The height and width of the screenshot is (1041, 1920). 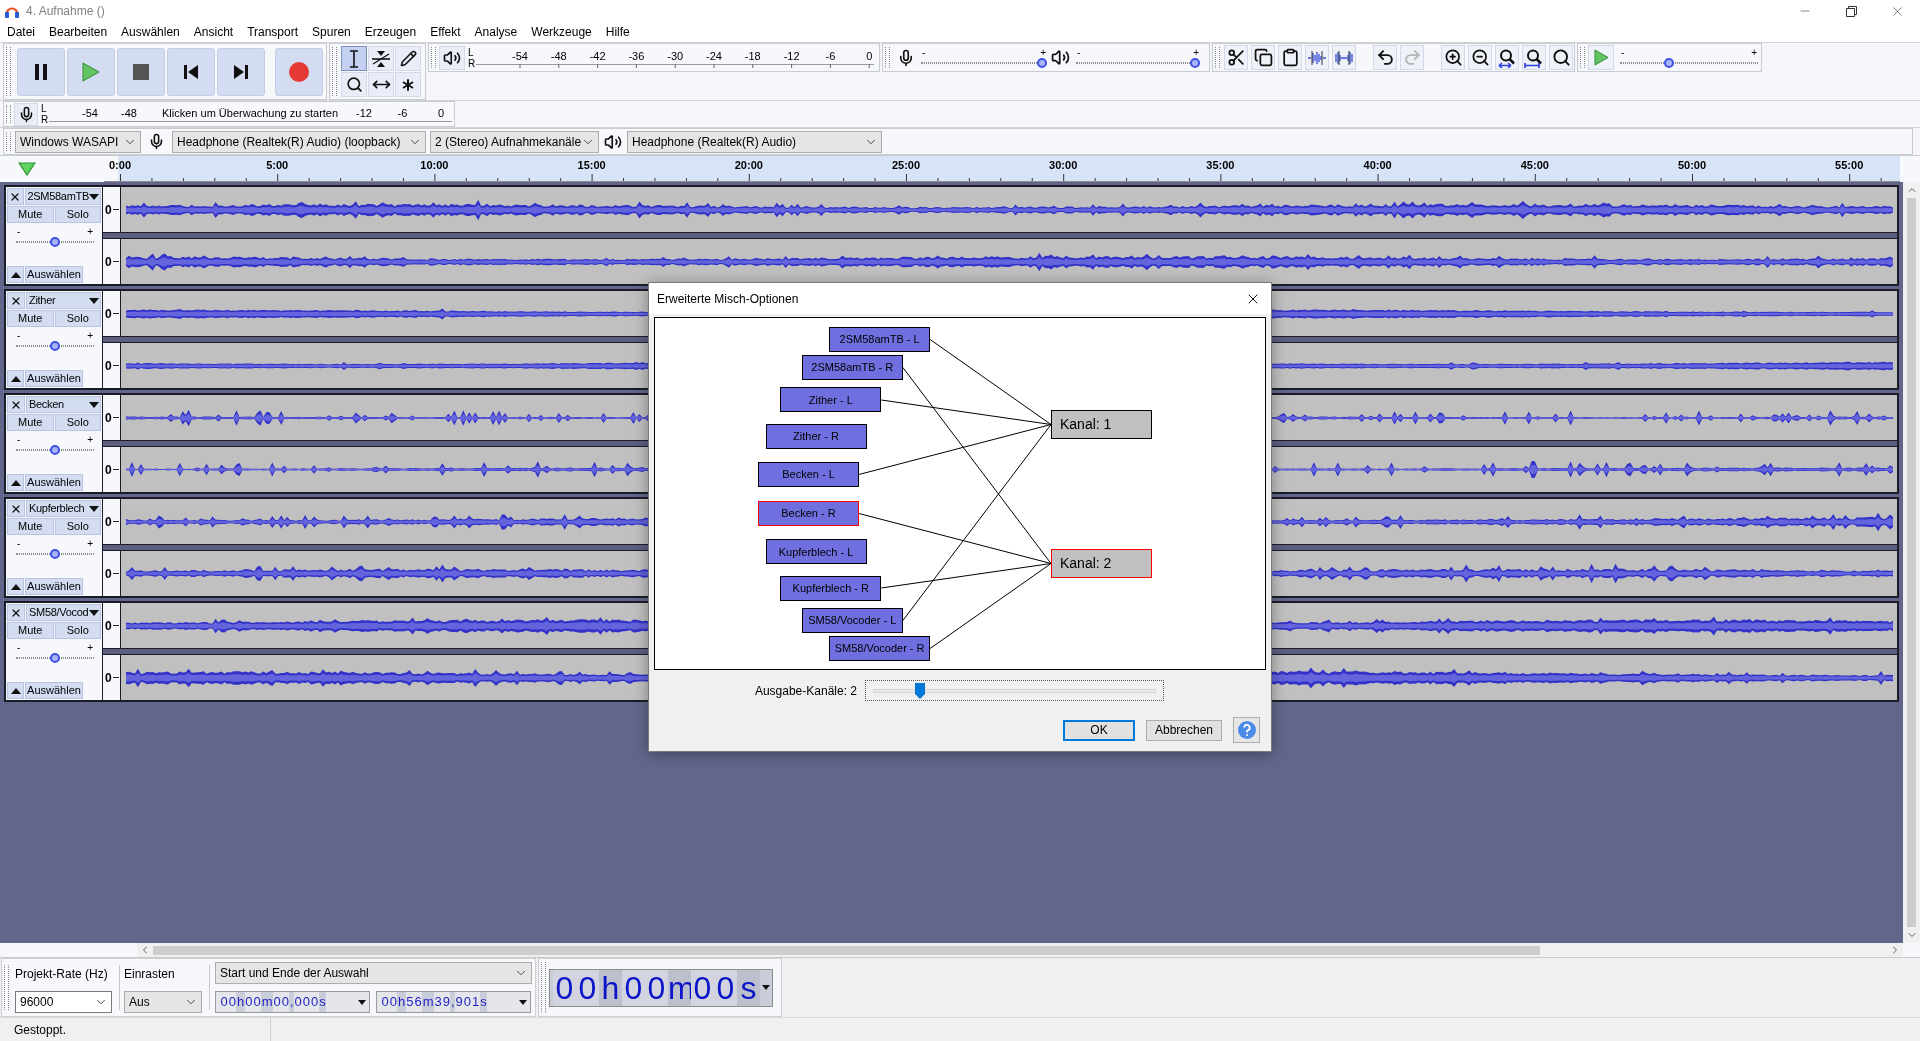 What do you see at coordinates (150, 974) in the screenshot?
I see `snap-label: Einrasten` at bounding box center [150, 974].